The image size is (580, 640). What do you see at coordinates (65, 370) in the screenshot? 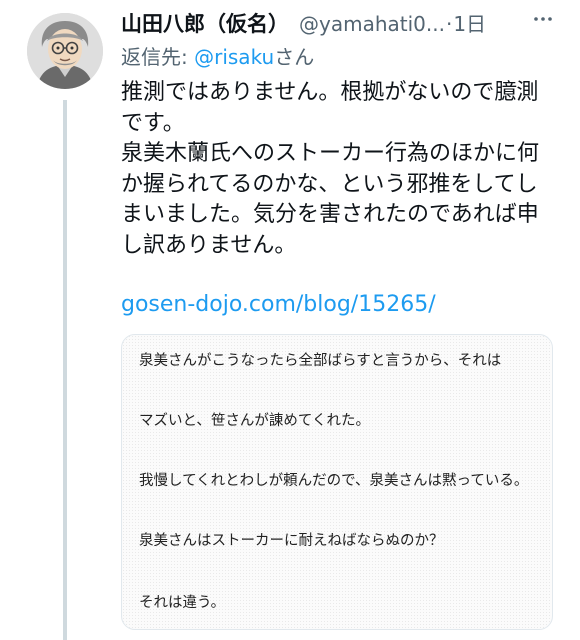
I see `thread-line` at bounding box center [65, 370].